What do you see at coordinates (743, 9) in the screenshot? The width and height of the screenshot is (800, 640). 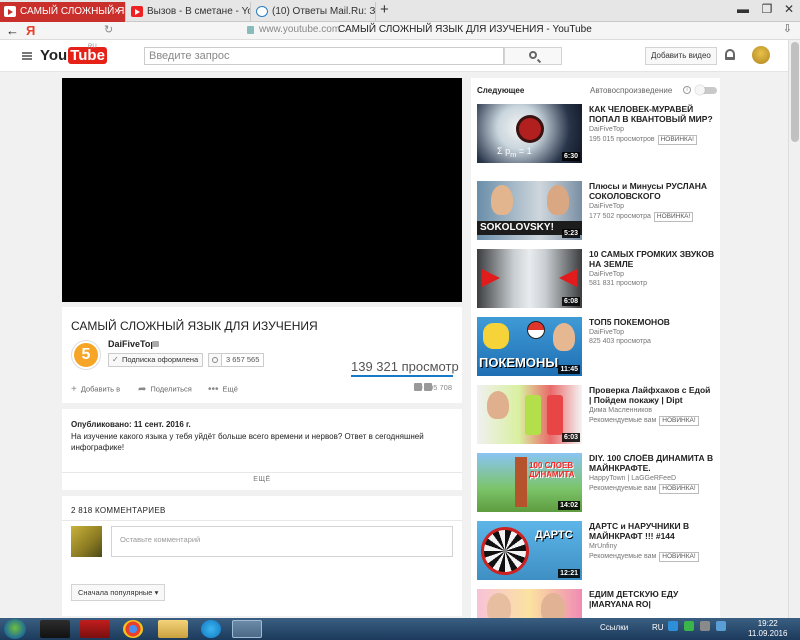 I see `minimize-icon: ▬` at bounding box center [743, 9].